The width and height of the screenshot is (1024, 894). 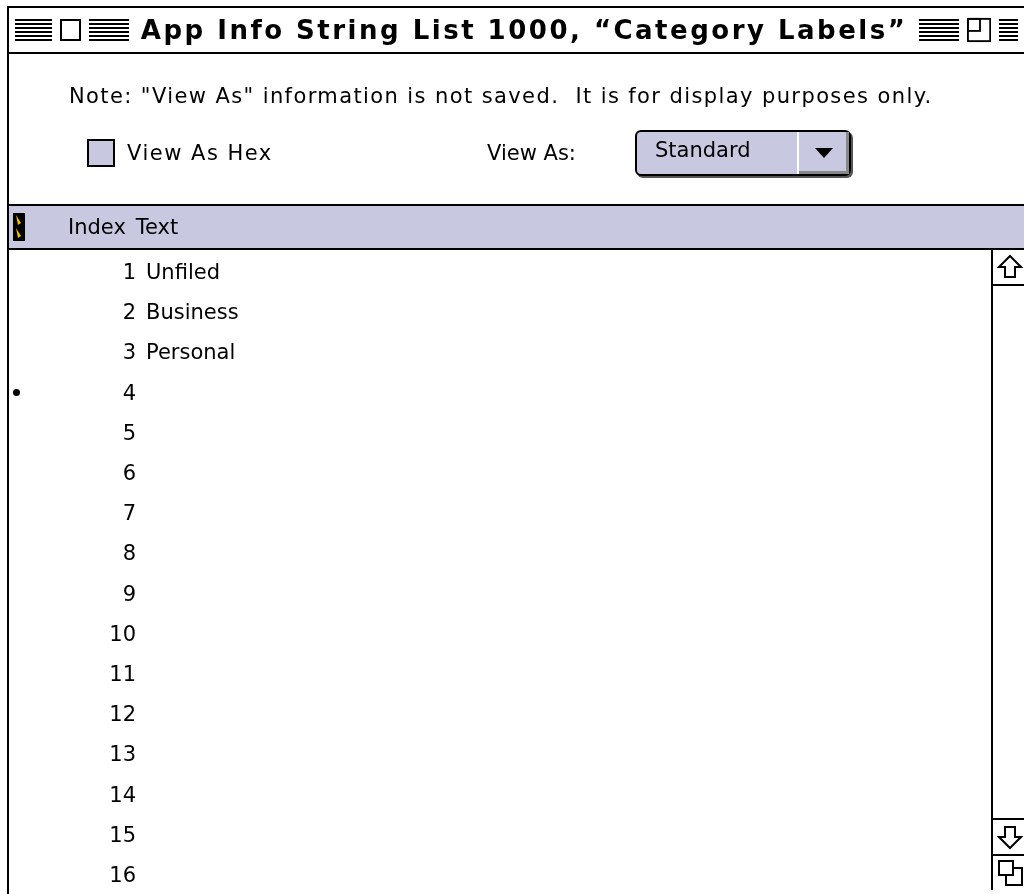 What do you see at coordinates (824, 153) in the screenshot?
I see `caret-icon` at bounding box center [824, 153].